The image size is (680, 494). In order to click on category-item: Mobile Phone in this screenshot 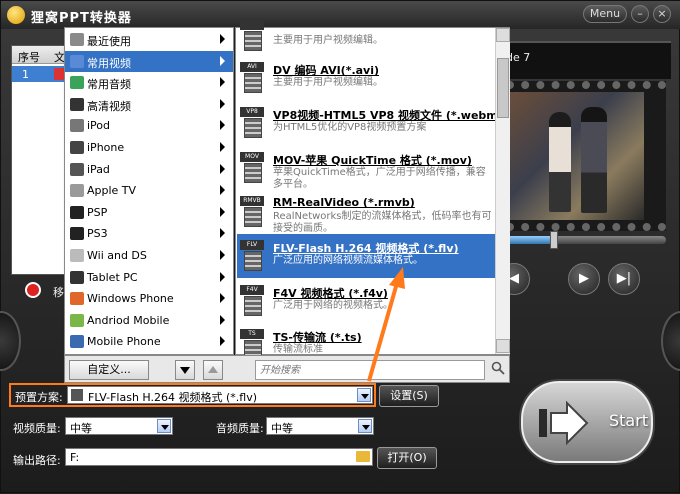, I will do `click(149, 341)`.